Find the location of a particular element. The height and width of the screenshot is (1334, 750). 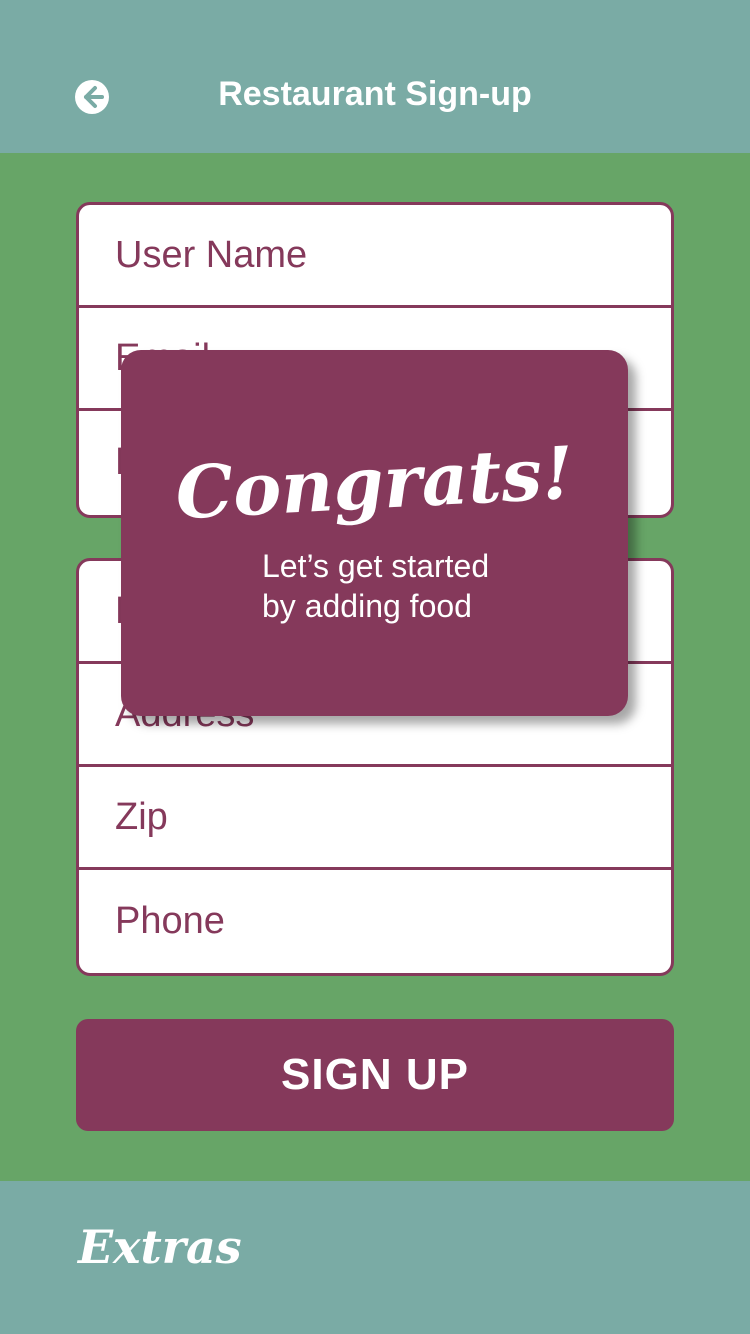

phone-input is located at coordinates (375, 921).